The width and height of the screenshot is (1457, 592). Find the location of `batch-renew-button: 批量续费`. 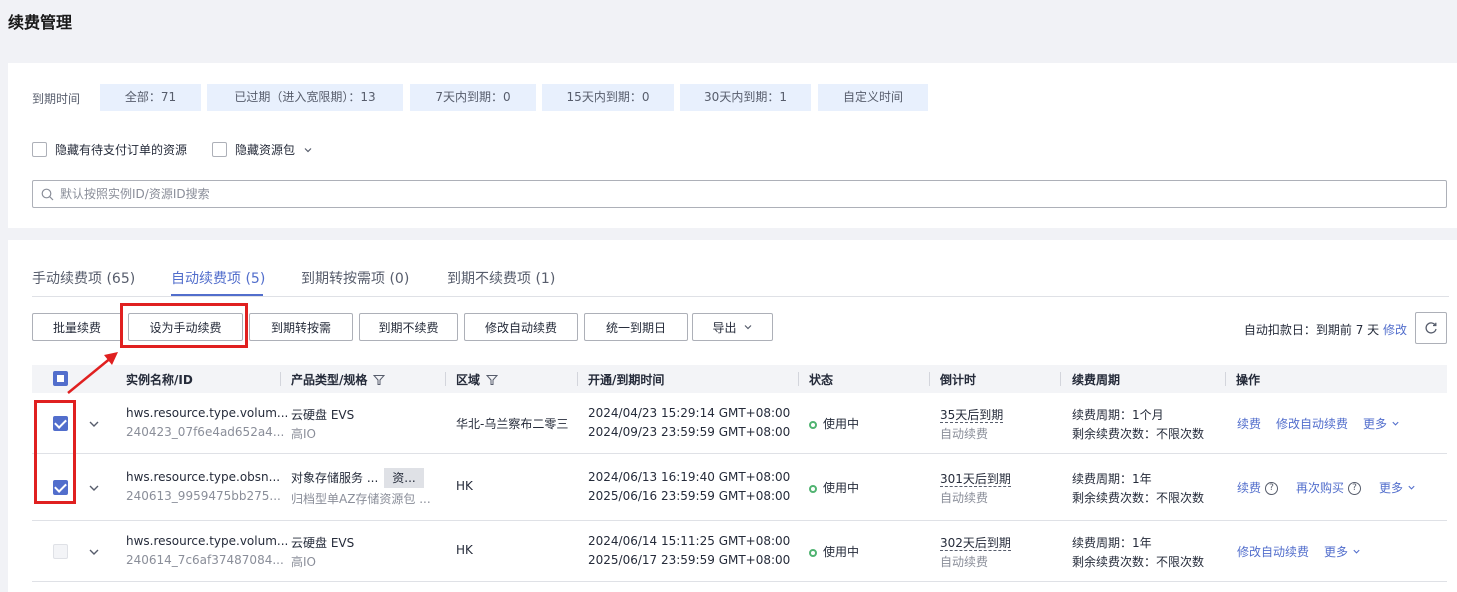

batch-renew-button: 批量续费 is located at coordinates (77, 327).